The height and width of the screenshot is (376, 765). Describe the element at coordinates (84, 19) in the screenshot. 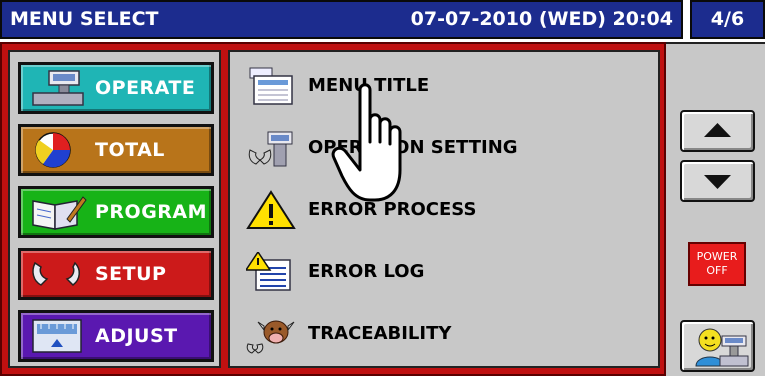

I see `page-title: MENU SELECT` at that location.